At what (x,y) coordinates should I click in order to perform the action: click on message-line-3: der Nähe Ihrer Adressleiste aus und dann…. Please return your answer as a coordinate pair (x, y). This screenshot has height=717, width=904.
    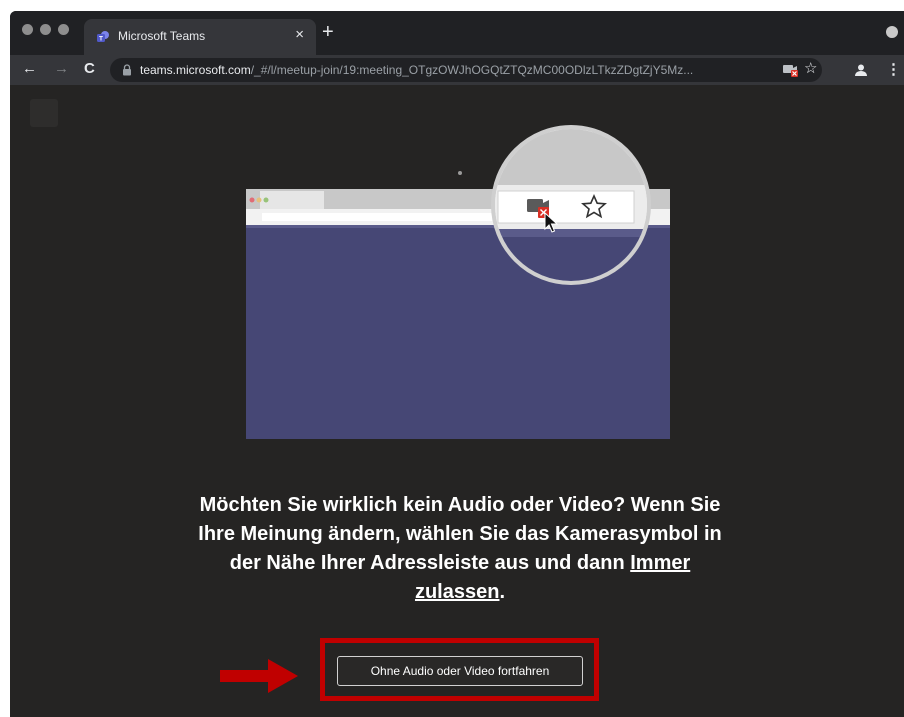
    Looking at the image, I should click on (460, 563).